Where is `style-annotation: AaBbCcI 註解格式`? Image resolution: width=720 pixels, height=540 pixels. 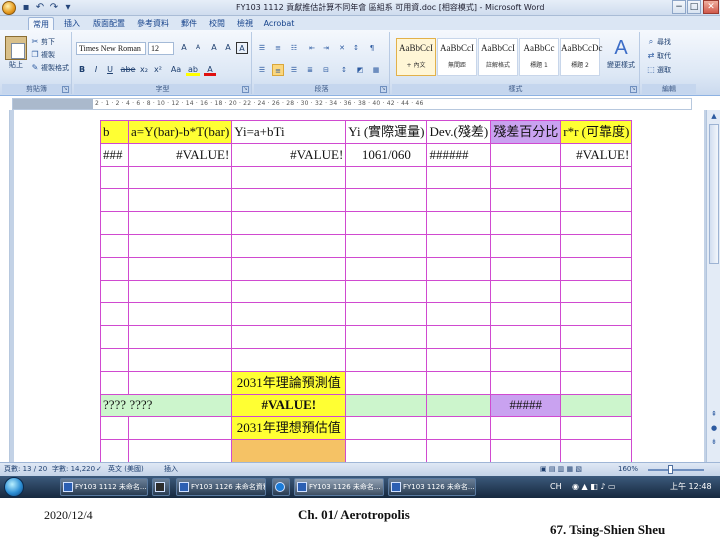
style-annotation: AaBbCcI 註解格式 is located at coordinates (498, 57).